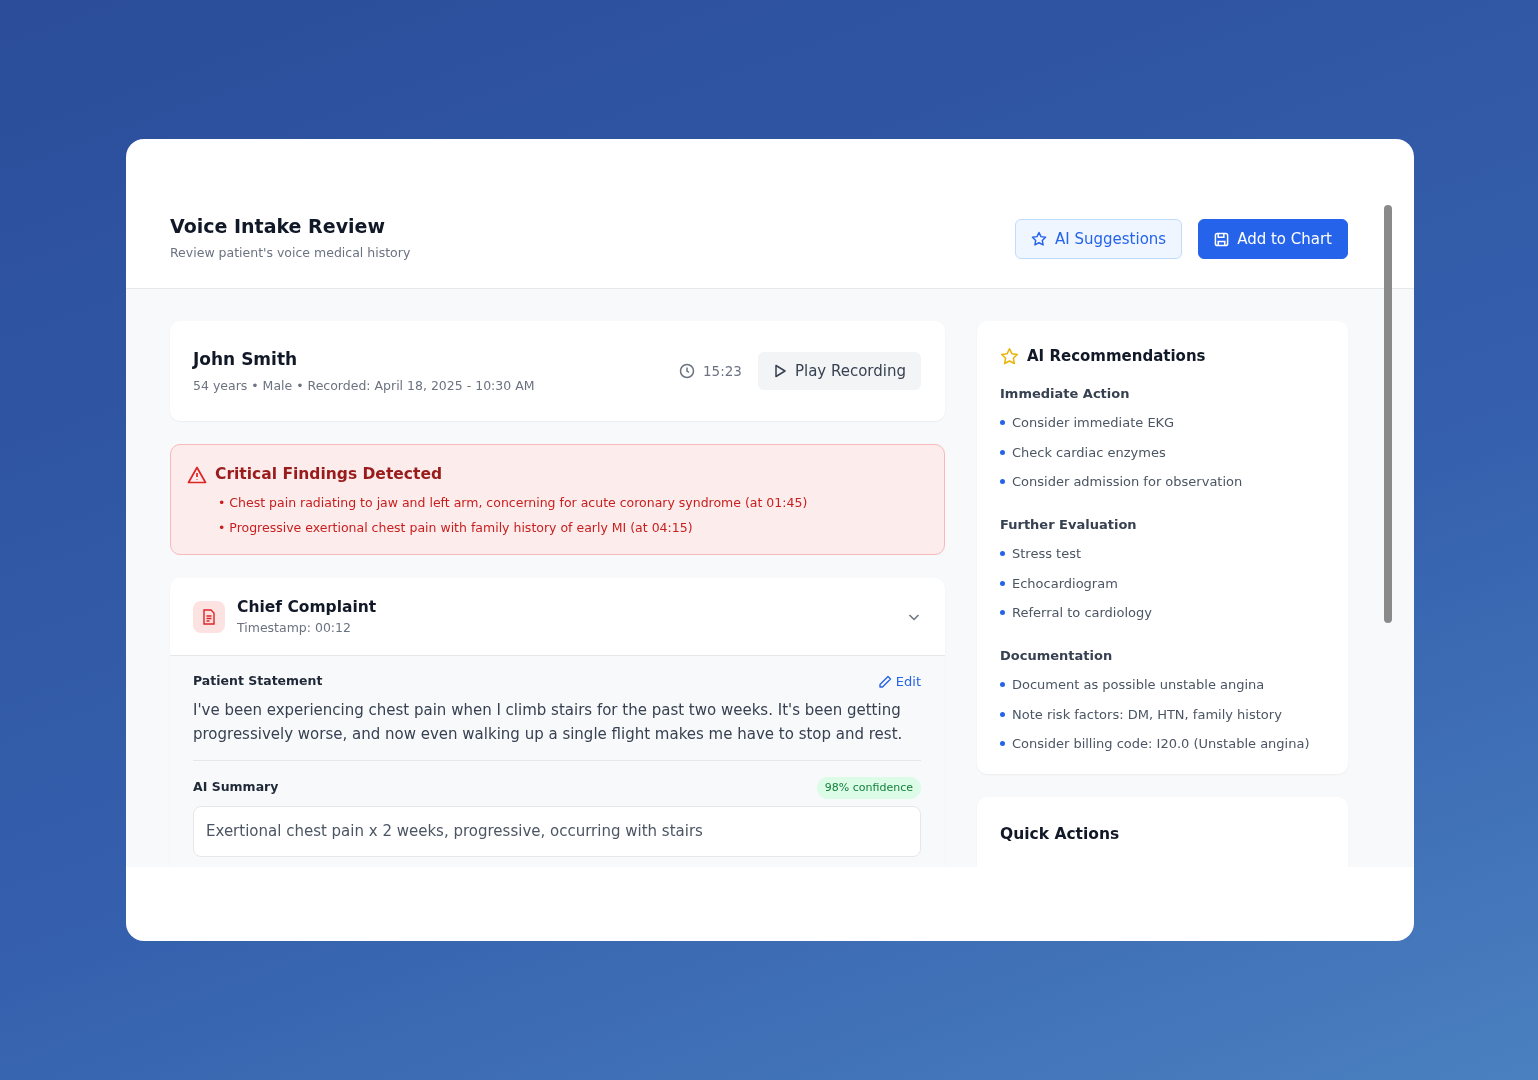  I want to click on recommendation-item: Consider immediate EKG, so click(1093, 423).